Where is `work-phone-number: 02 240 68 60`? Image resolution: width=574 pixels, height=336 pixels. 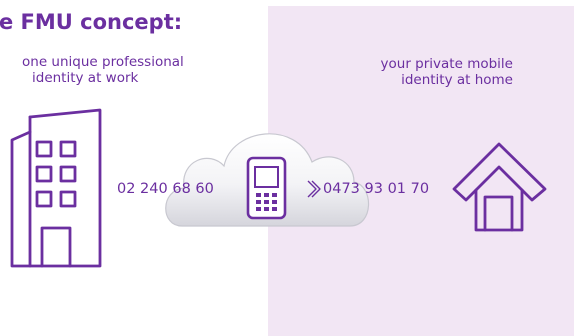
work-phone-number: 02 240 68 60 is located at coordinates (165, 189).